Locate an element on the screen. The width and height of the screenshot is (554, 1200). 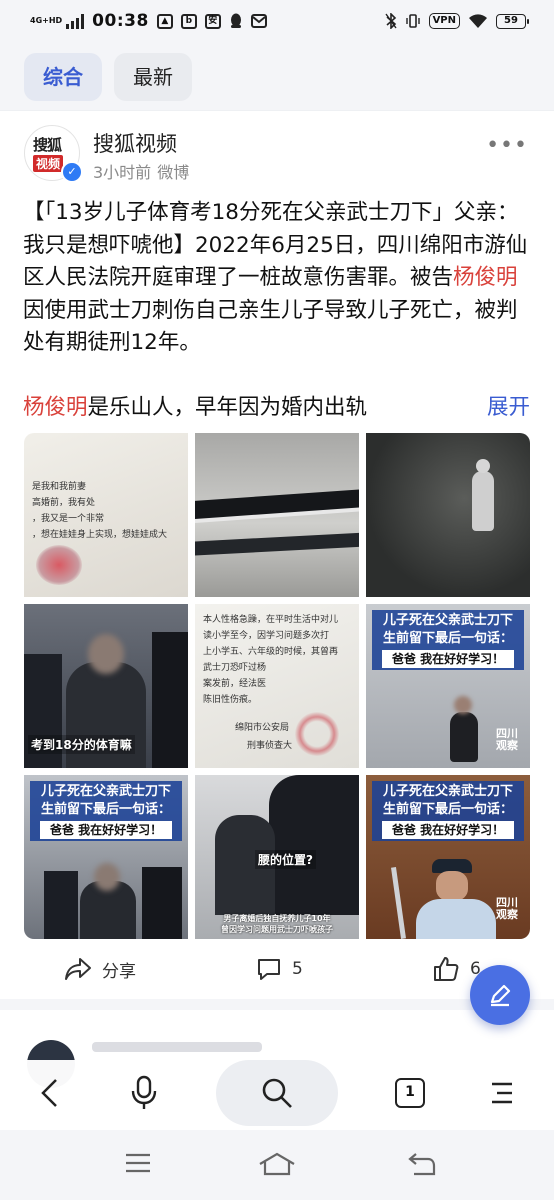
home-button is located at coordinates (277, 1166).